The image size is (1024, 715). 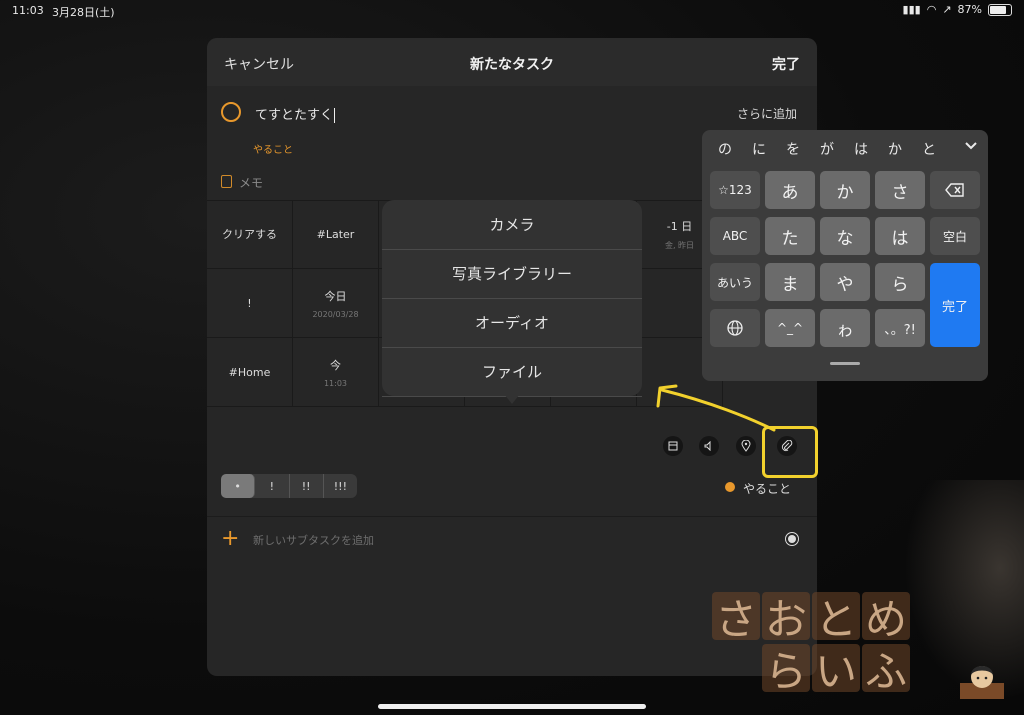 I want to click on location-icon, so click(x=746, y=446).